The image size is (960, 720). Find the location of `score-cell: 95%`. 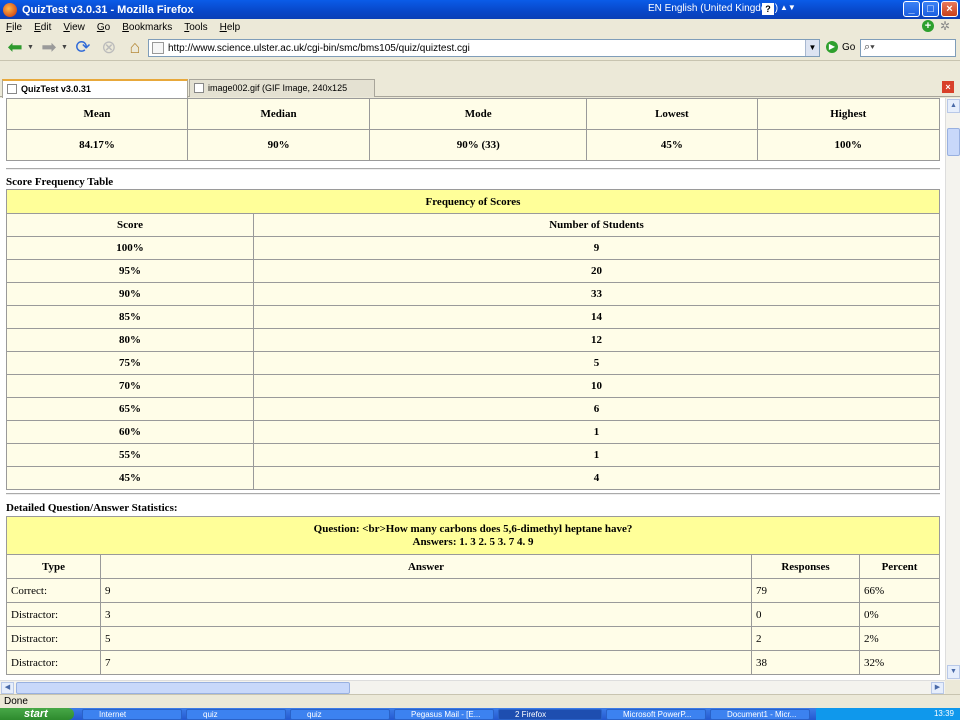

score-cell: 95% is located at coordinates (130, 271).